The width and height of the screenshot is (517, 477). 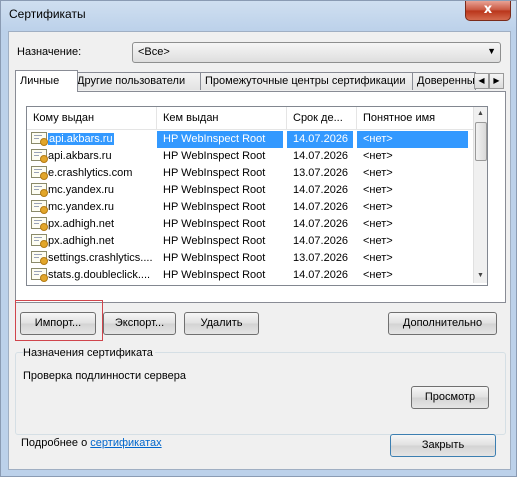 What do you see at coordinates (131, 81) in the screenshot?
I see `tab-label: Другие пользователи` at bounding box center [131, 81].